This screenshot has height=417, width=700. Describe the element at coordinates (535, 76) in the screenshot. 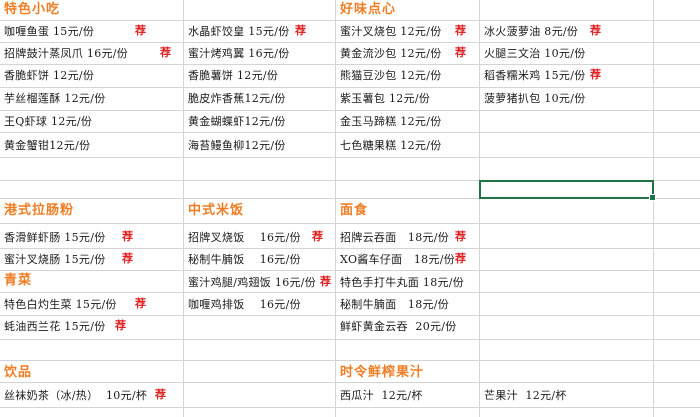

I see `menu-item-cell: 稻香糯米鸡 15元/份` at that location.